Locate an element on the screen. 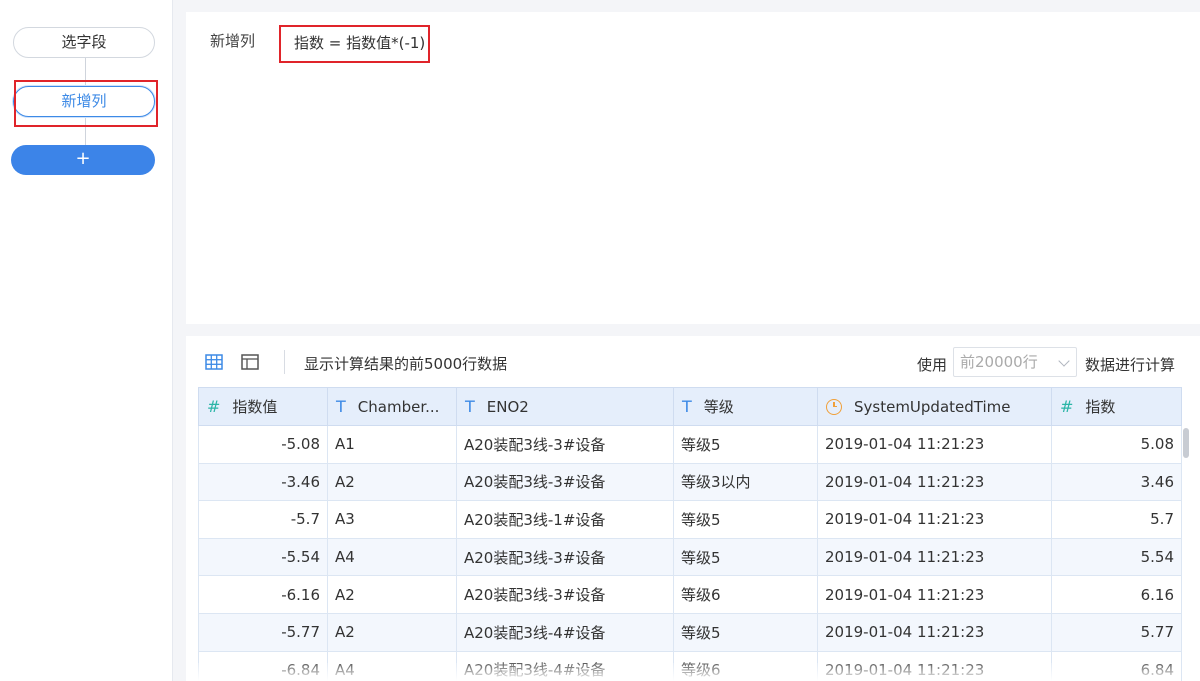 The height and width of the screenshot is (681, 1200). table-cell: 5.54 is located at coordinates (1116, 557).